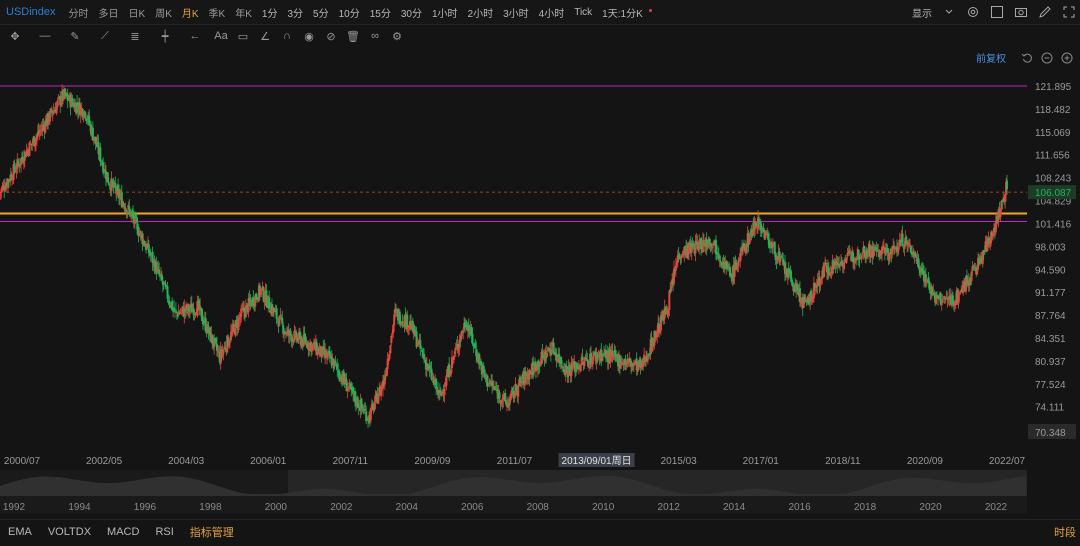  What do you see at coordinates (1045, 12) in the screenshot?
I see `edit-icon` at bounding box center [1045, 12].